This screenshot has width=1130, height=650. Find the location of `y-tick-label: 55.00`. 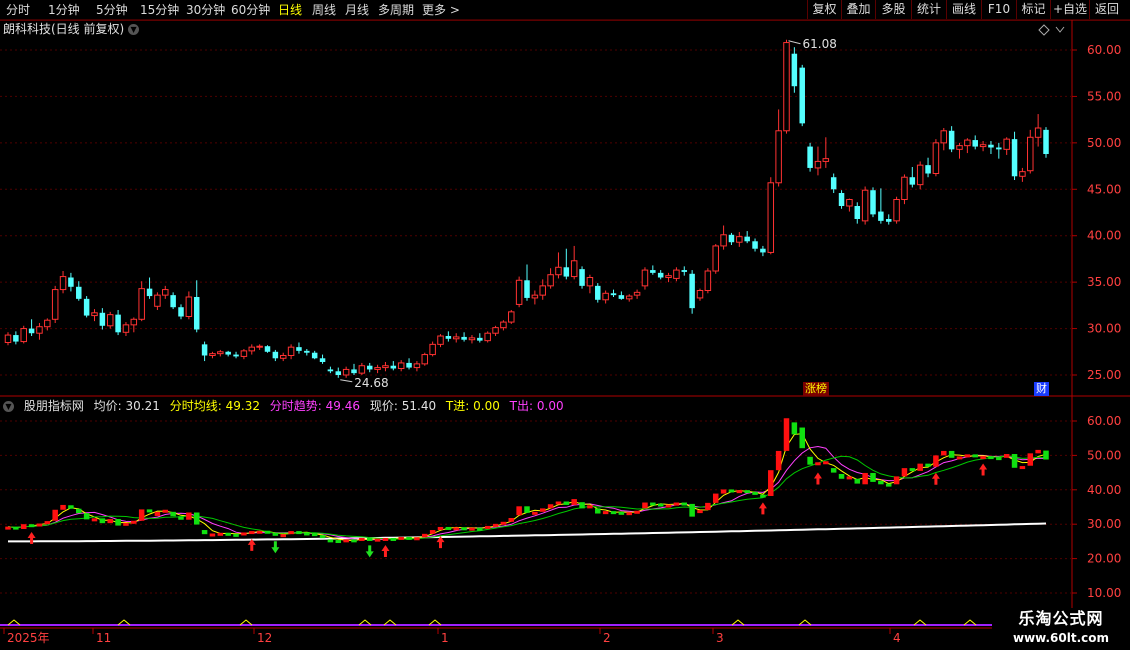

y-tick-label: 55.00 is located at coordinates (1104, 96).